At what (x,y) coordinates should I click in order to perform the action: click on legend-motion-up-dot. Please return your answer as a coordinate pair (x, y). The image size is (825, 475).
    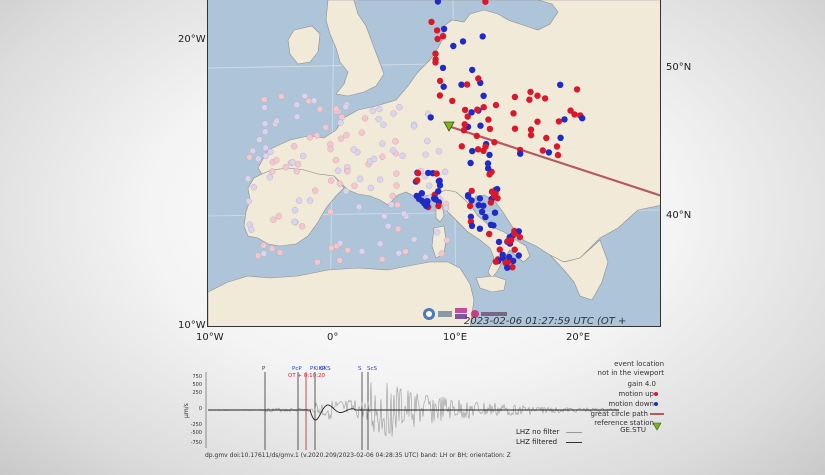
    Looking at the image, I should click on (656, 394).